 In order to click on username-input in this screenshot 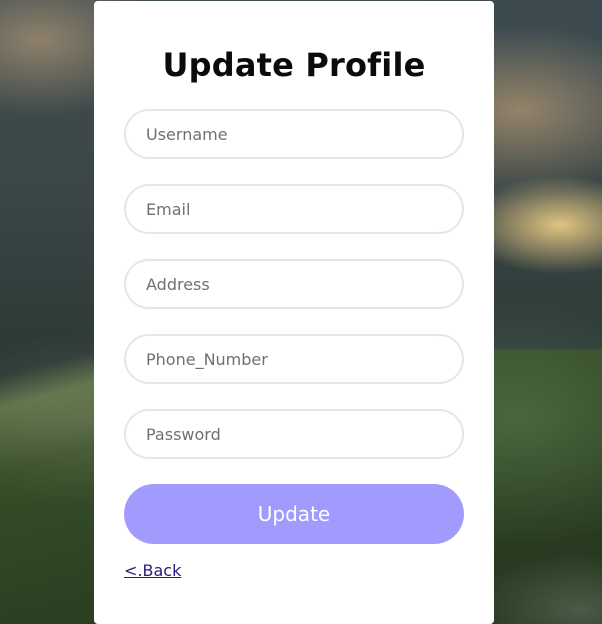, I will do `click(294, 134)`.